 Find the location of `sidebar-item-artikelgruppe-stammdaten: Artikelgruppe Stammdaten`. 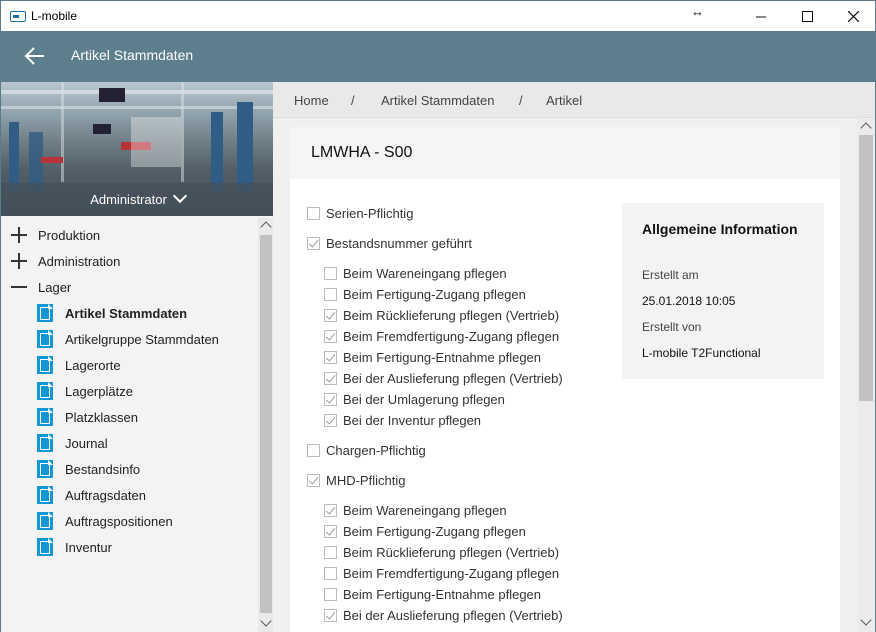

sidebar-item-artikelgruppe-stammdaten: Artikelgruppe Stammdaten is located at coordinates (129, 339).